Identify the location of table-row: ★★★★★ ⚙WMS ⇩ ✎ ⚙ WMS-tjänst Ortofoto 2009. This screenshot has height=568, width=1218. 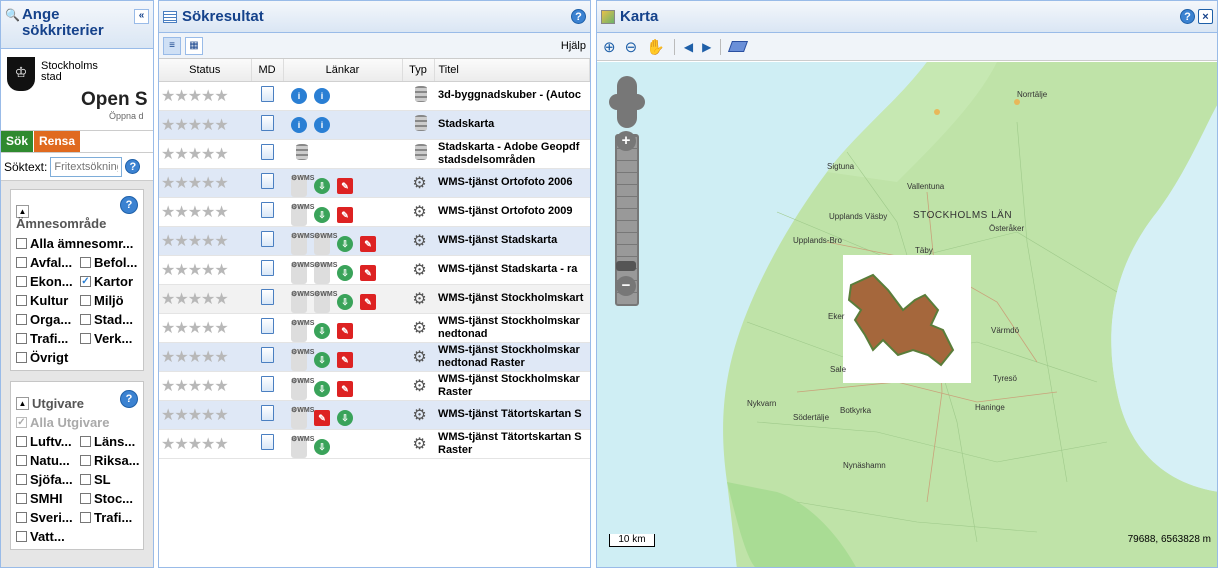
(374, 212).